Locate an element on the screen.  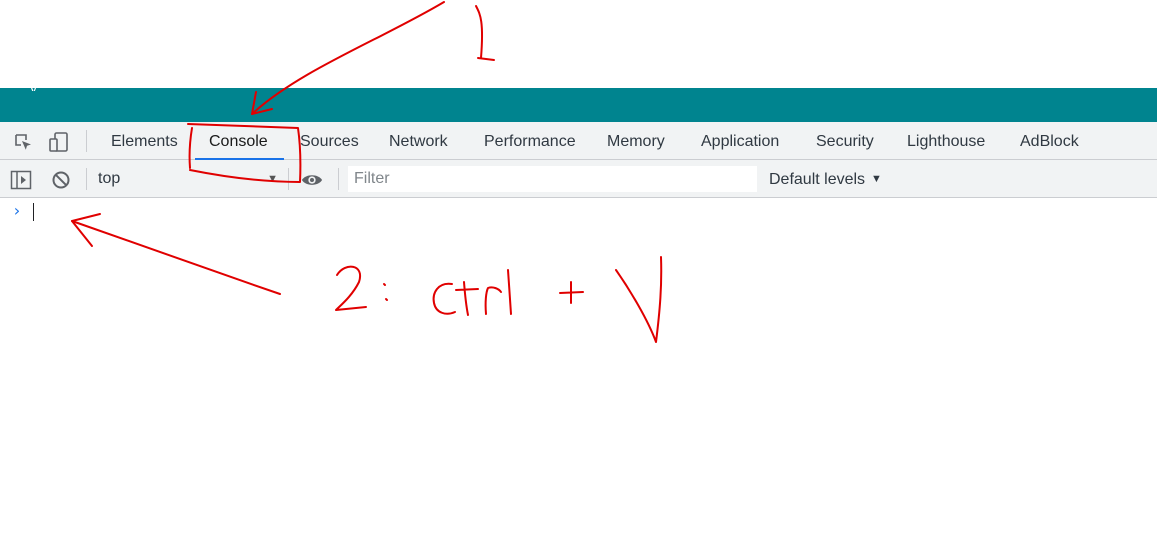
tab-sources: Sources is located at coordinates (329, 141).